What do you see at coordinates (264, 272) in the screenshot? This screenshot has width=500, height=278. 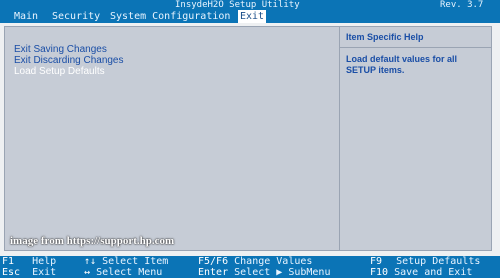 I see `key-select-submenu: Enter Select ▶ SubMenu` at bounding box center [264, 272].